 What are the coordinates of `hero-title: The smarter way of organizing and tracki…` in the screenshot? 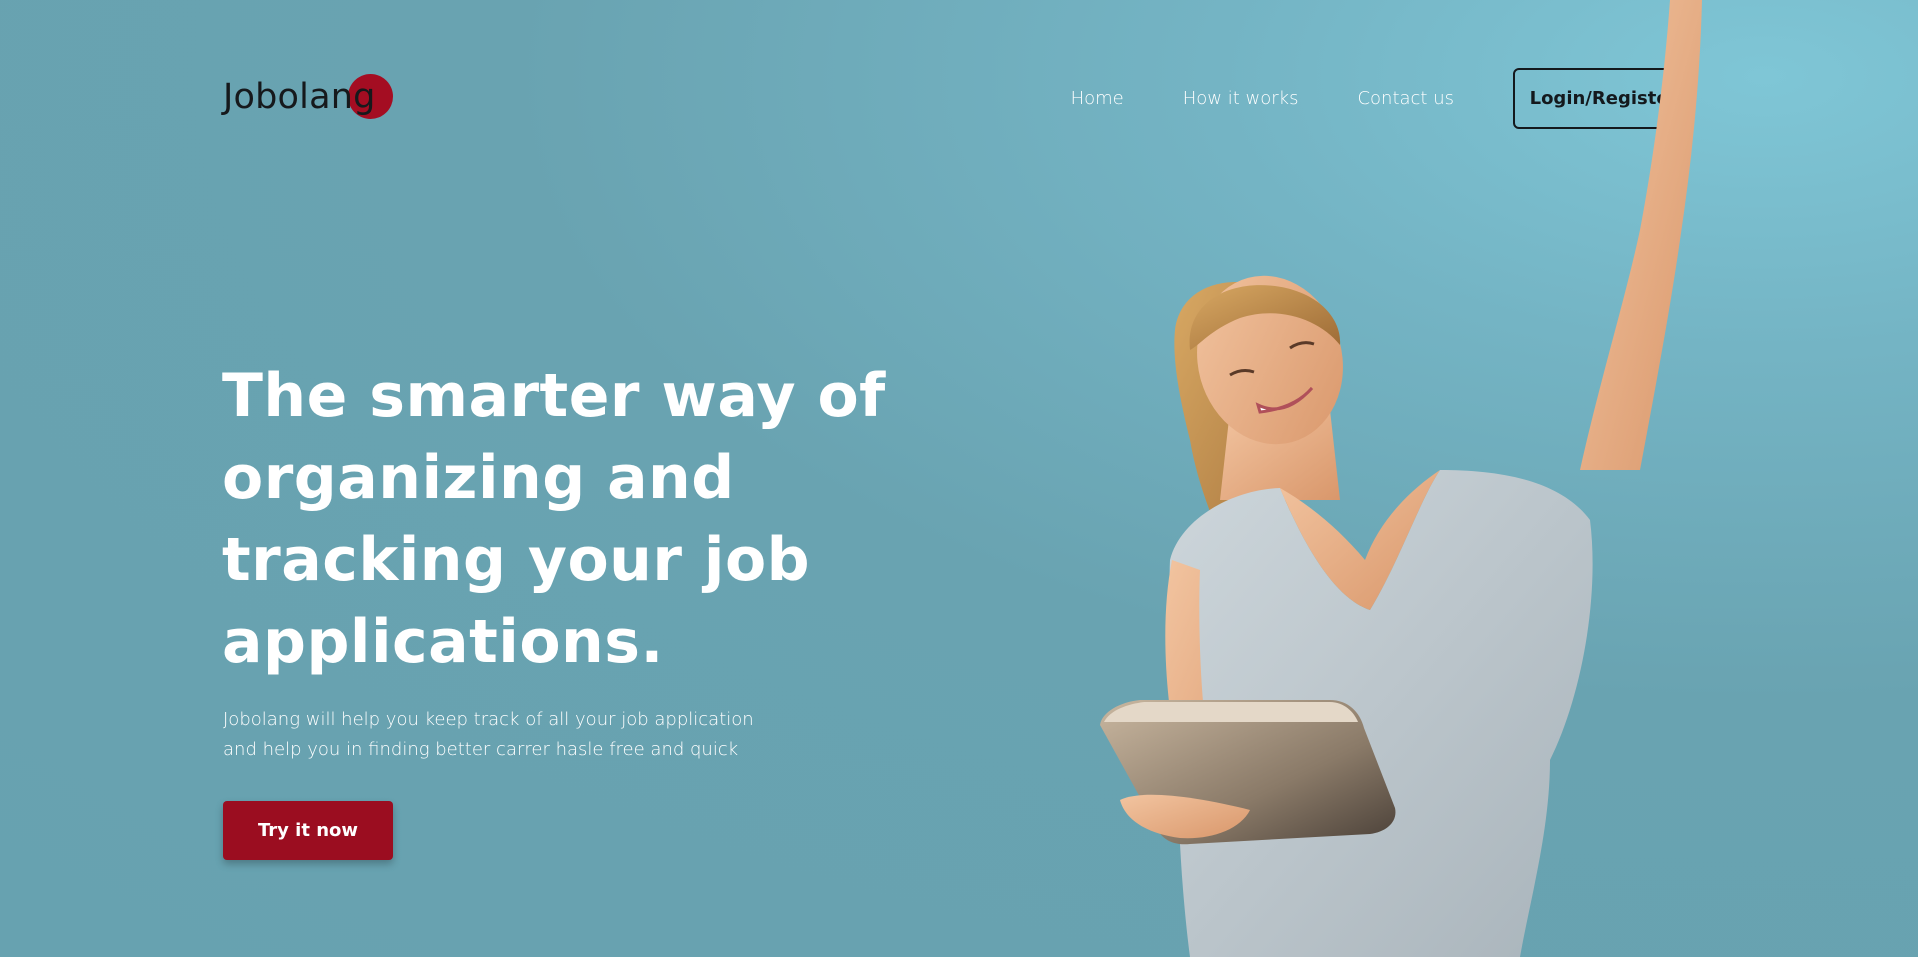 It's located at (554, 519).